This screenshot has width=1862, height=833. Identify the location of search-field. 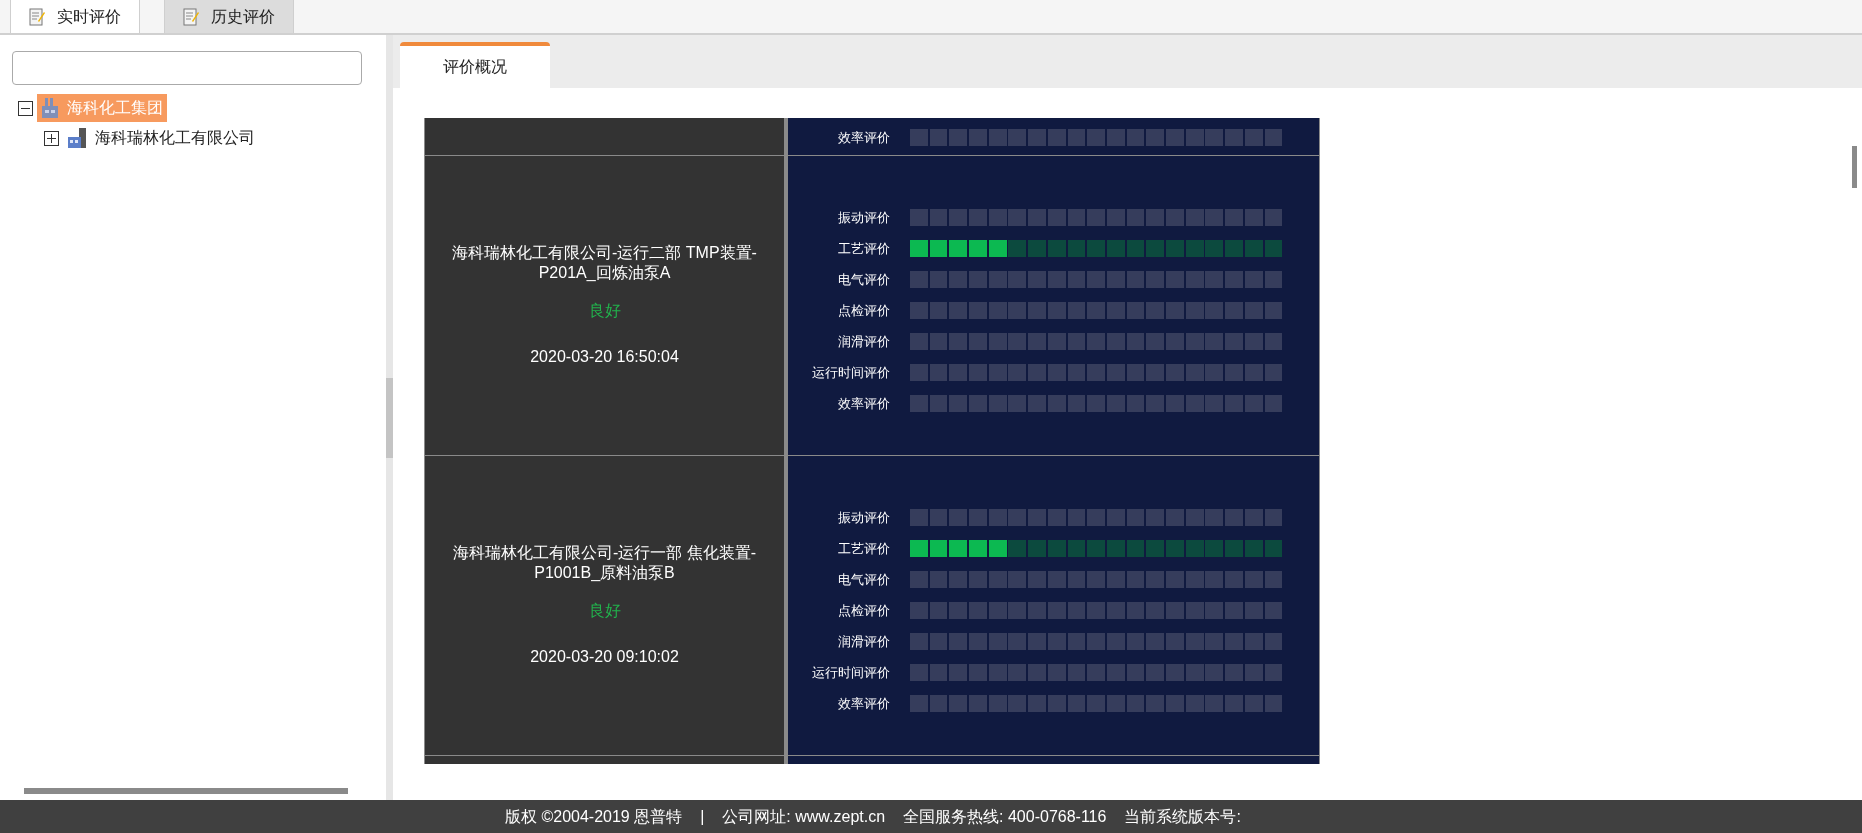
(187, 68).